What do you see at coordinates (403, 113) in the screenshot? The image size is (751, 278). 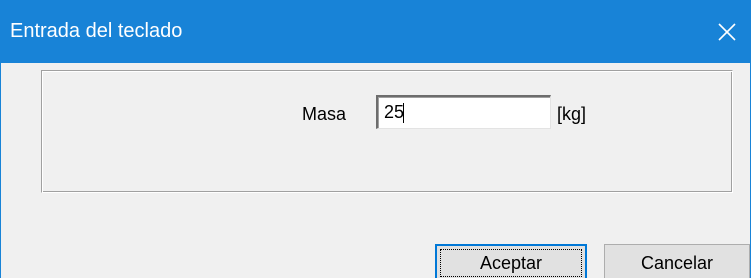 I see `text-caret` at bounding box center [403, 113].